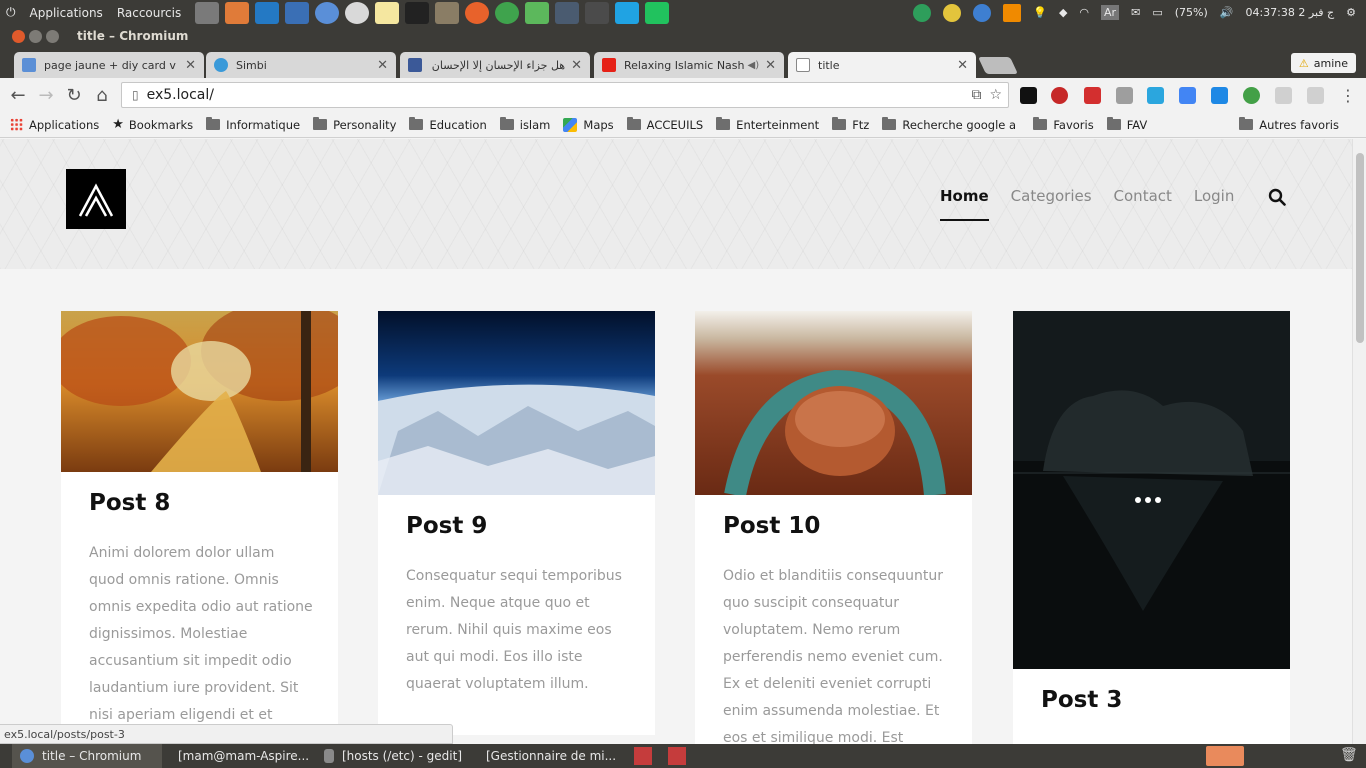  Describe the element at coordinates (1143, 204) in the screenshot. I see `nav-contact: Contact` at that location.